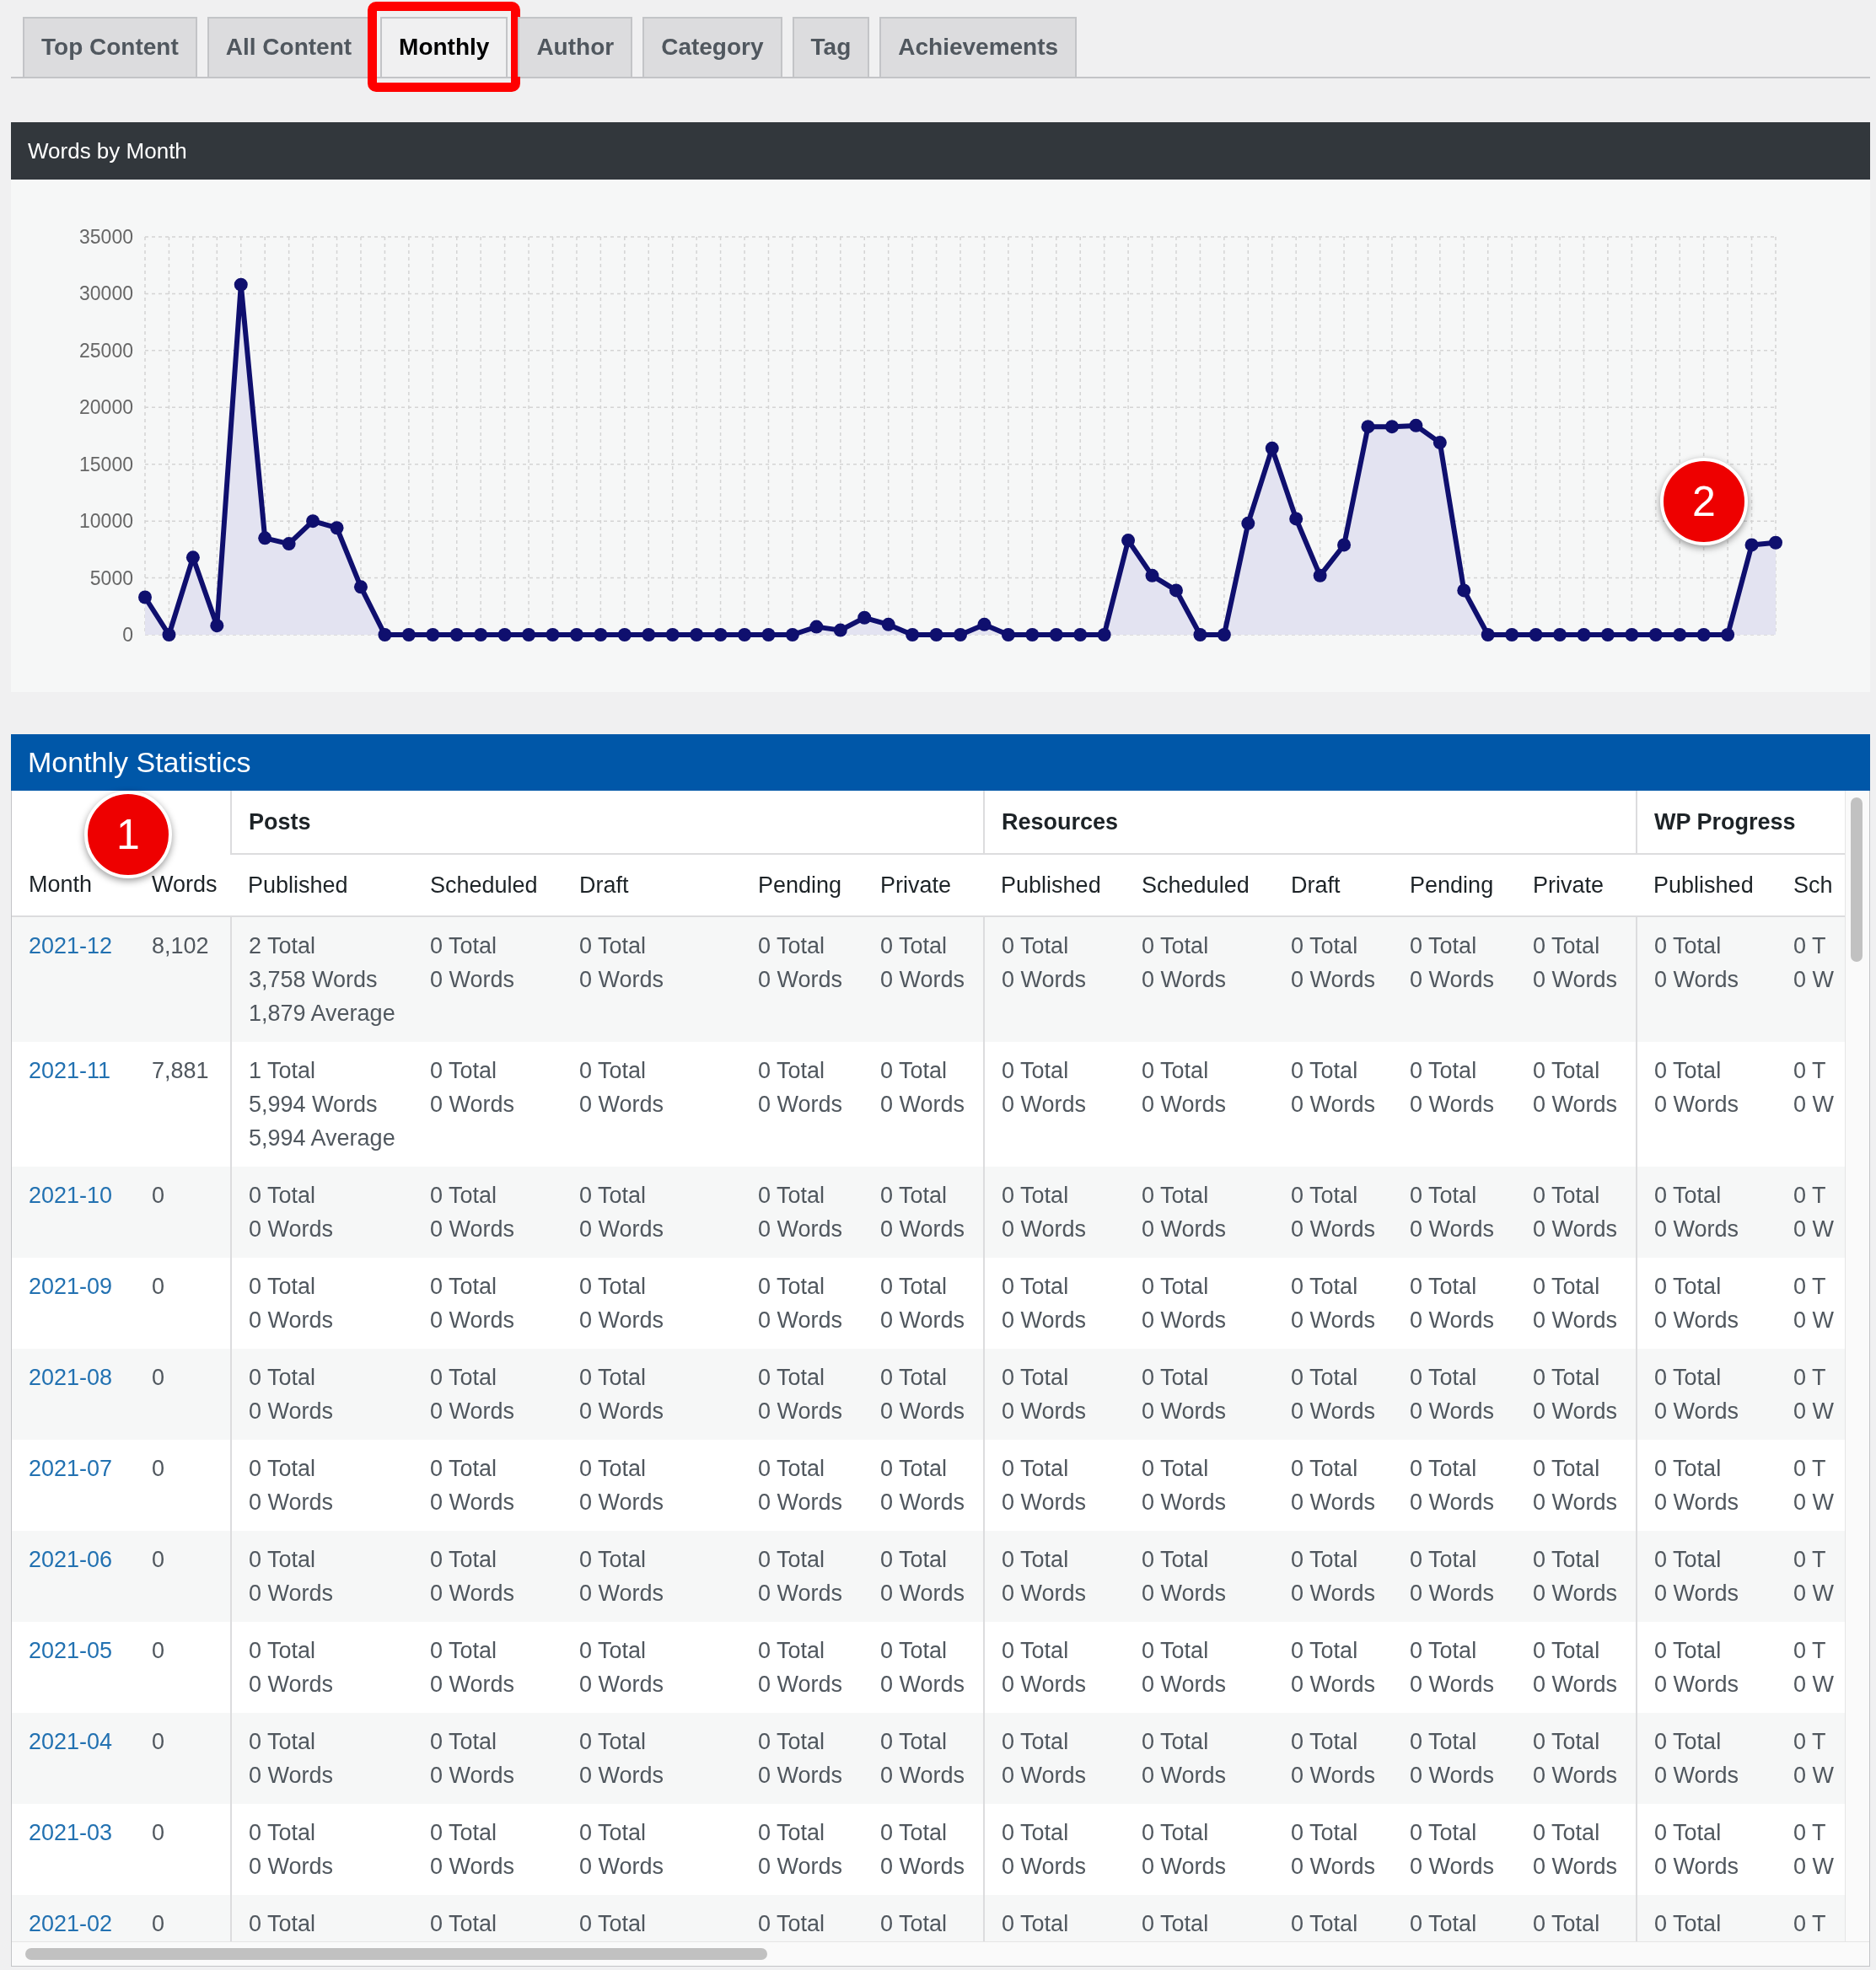 Image resolution: width=1876 pixels, height=1970 pixels. I want to click on tab: Tag, so click(831, 47).